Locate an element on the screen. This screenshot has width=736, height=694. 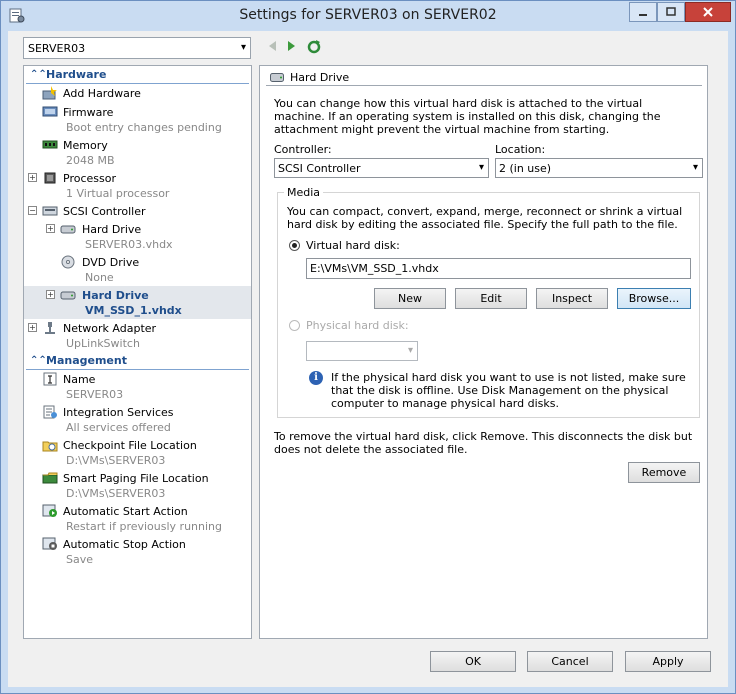
panel-header: Hard Drive is located at coordinates (484, 78).